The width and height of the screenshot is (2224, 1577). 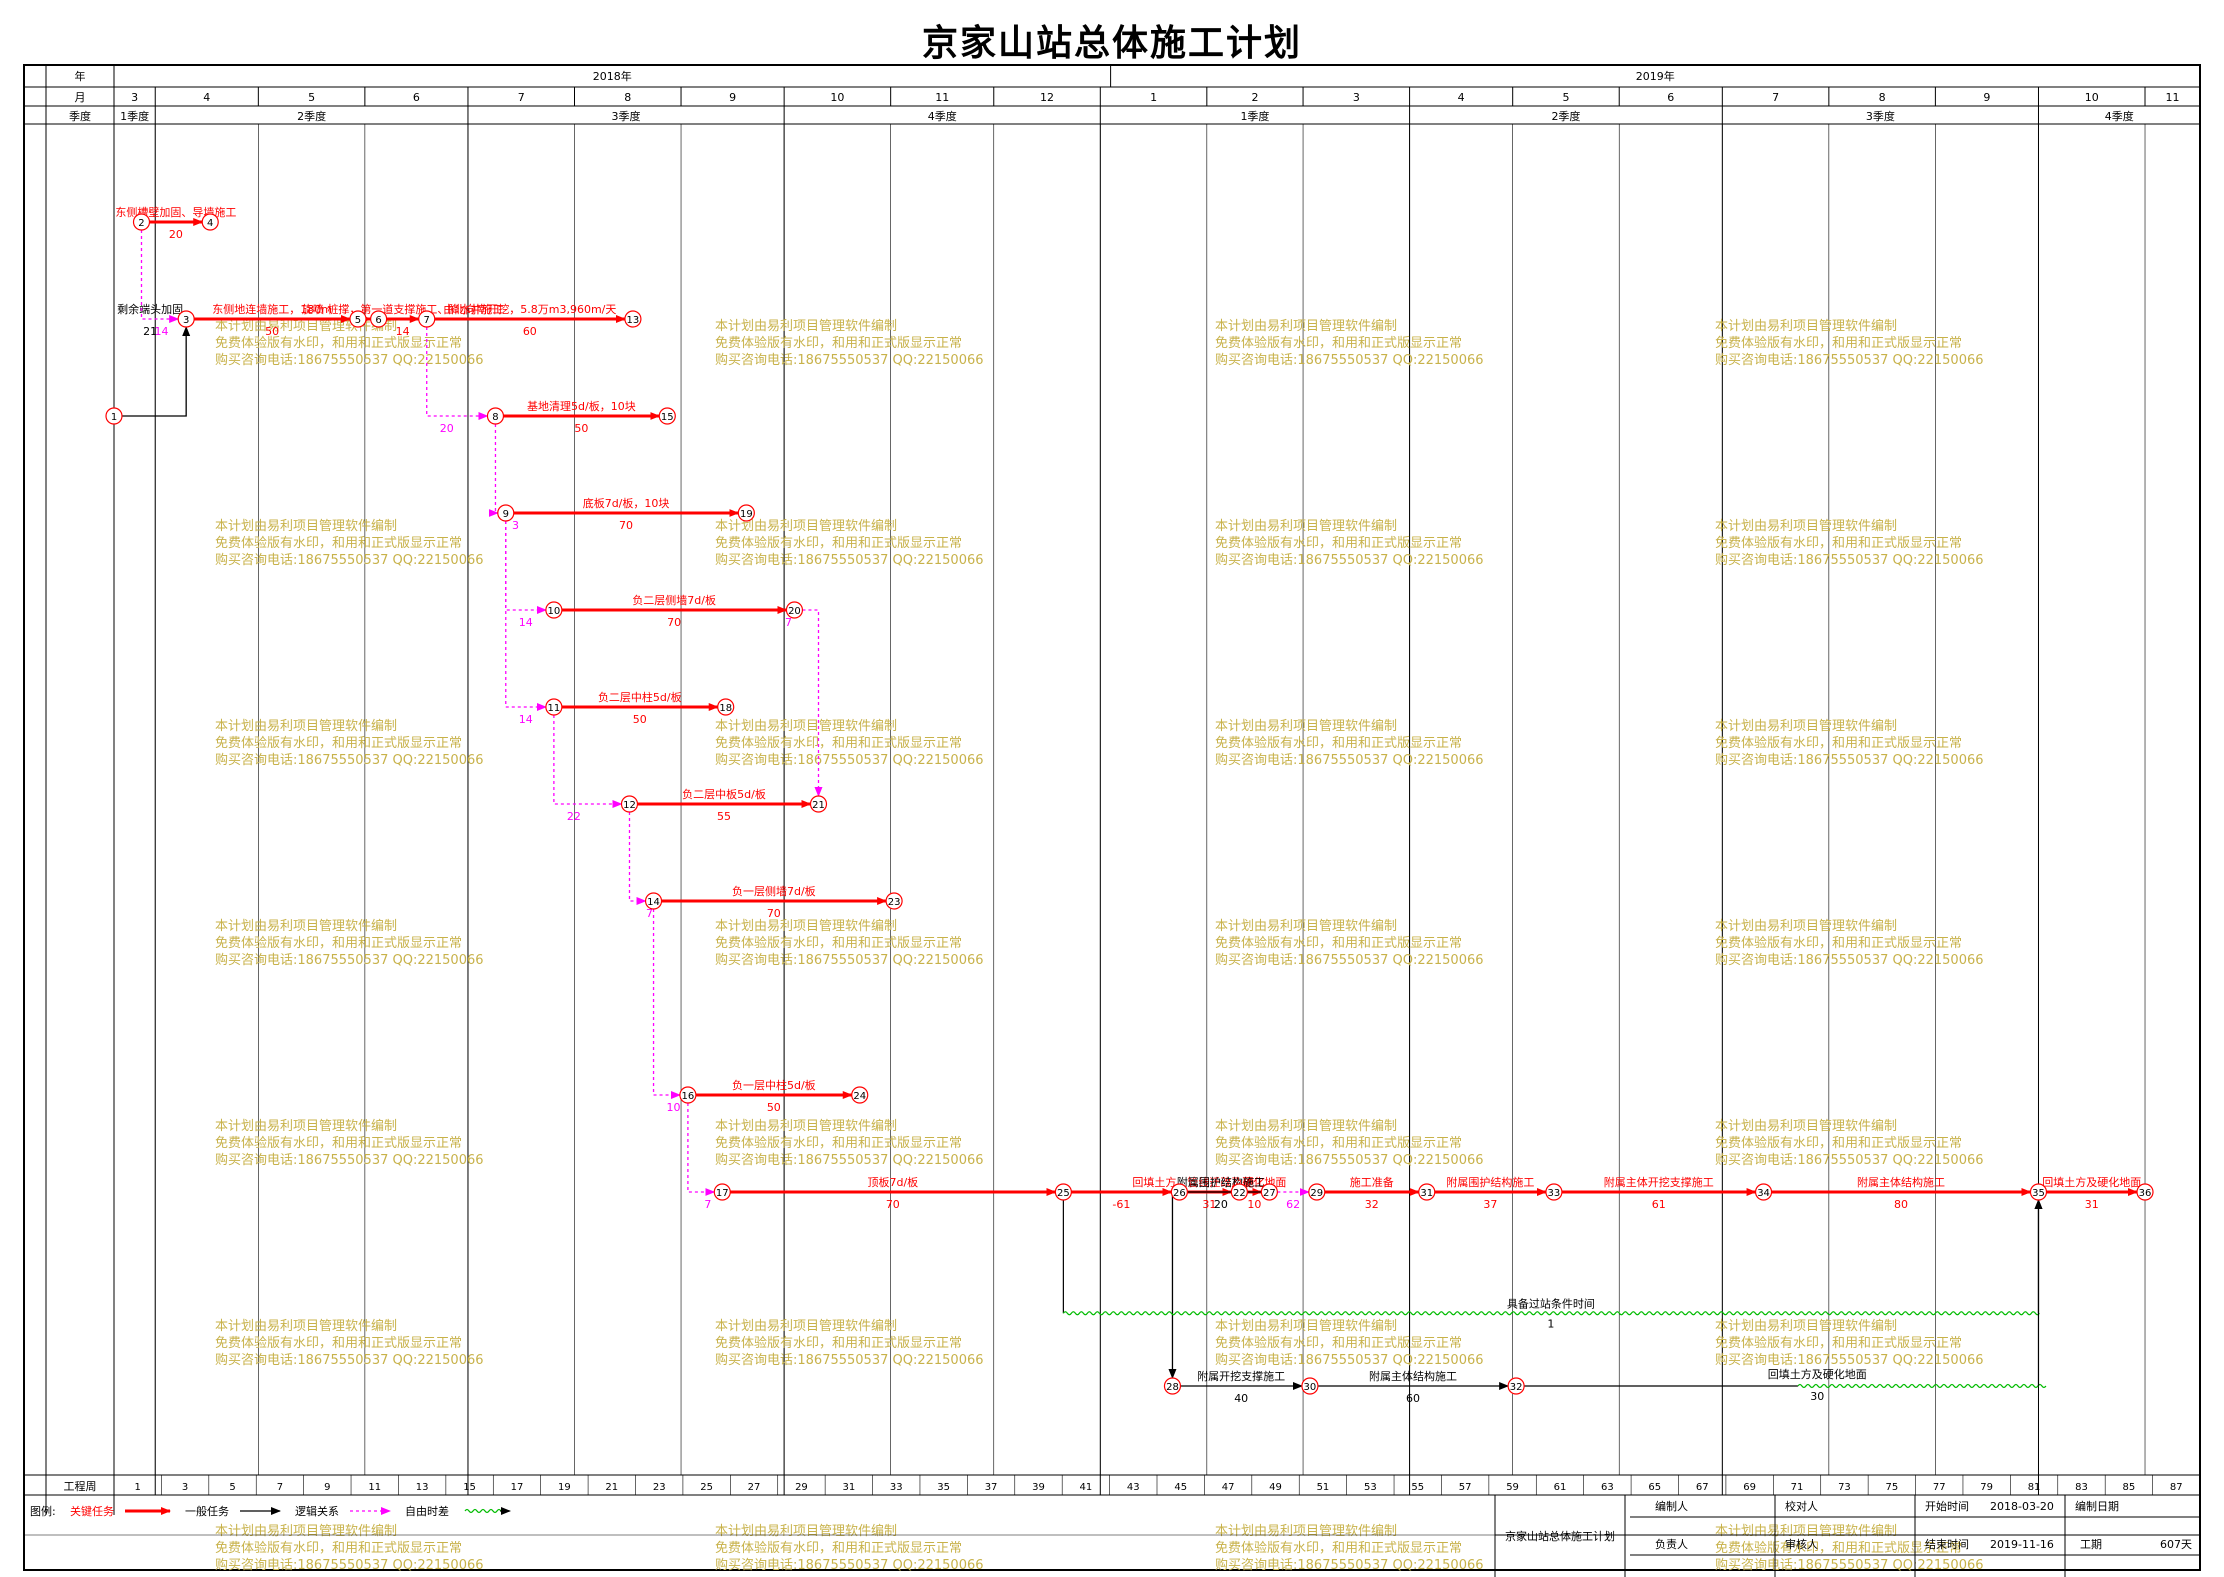 What do you see at coordinates (1801, 1544) in the screenshot?
I see `info-reviewer-label: 审核人` at bounding box center [1801, 1544].